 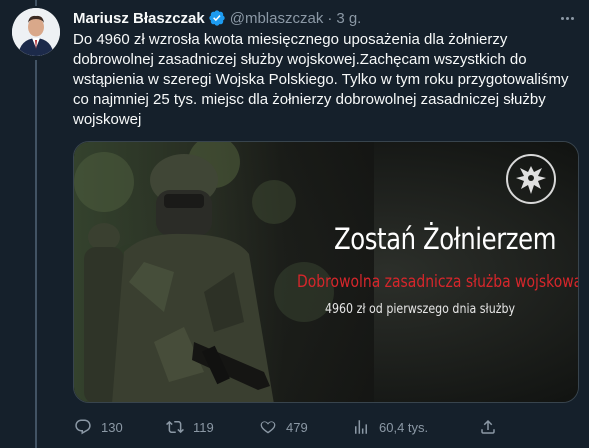 What do you see at coordinates (217, 18) in the screenshot?
I see `verified-badge-icon` at bounding box center [217, 18].